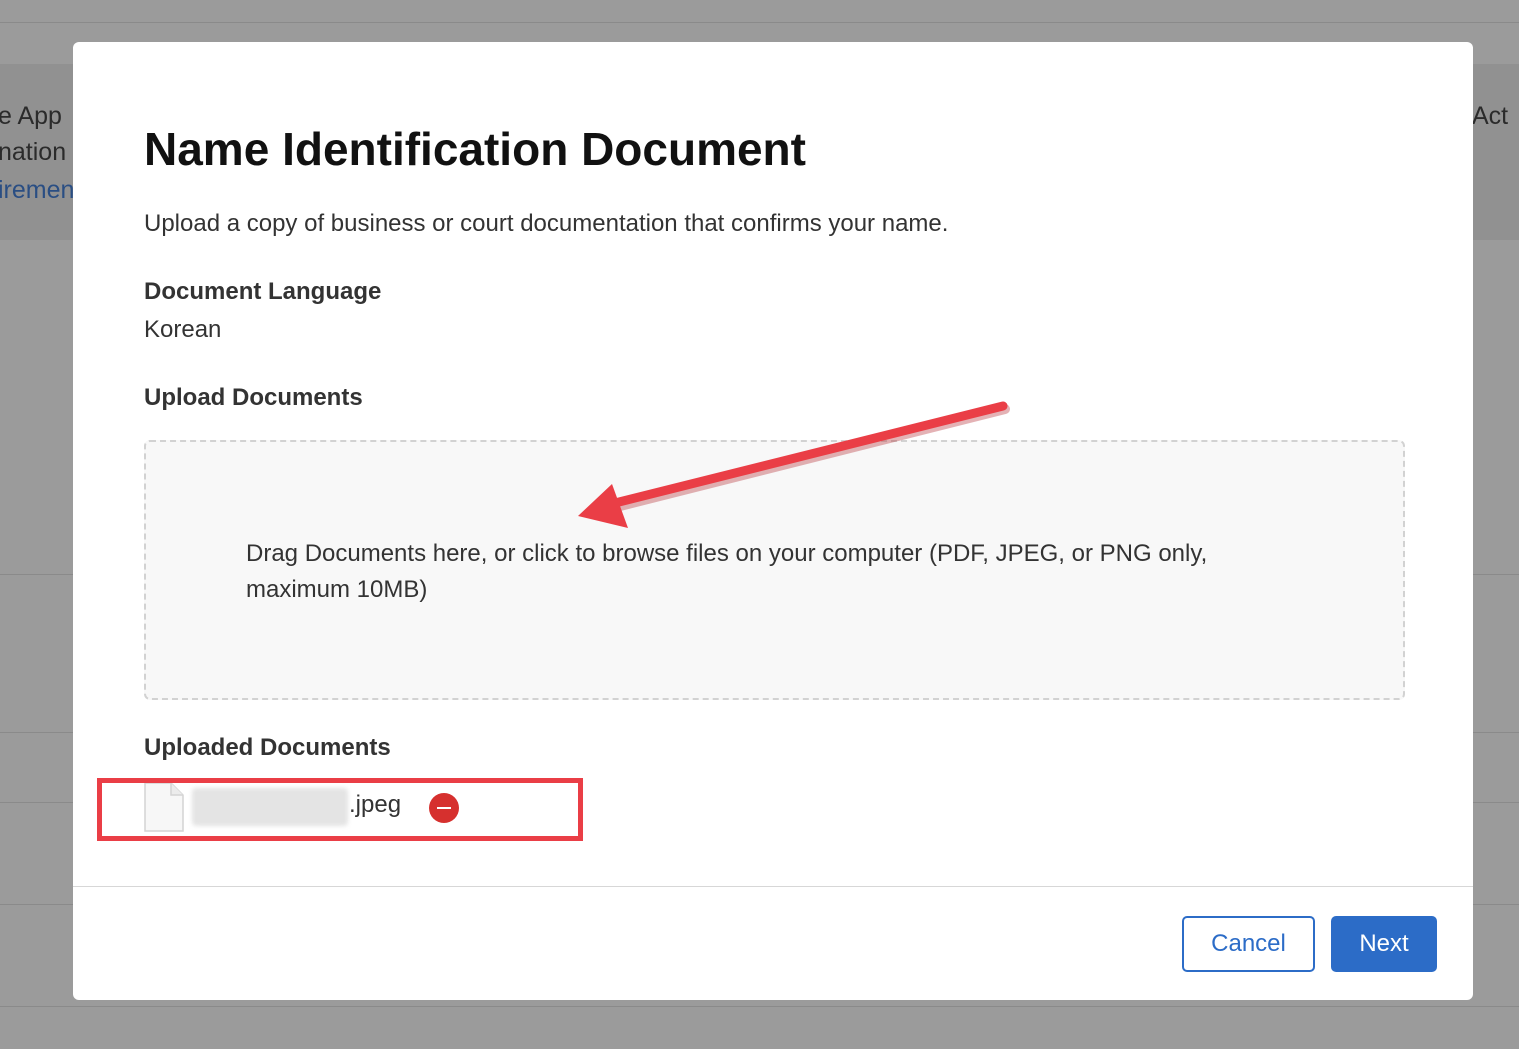 The width and height of the screenshot is (1519, 1049). What do you see at coordinates (475, 149) in the screenshot?
I see `modal-title: Name Identification Document` at bounding box center [475, 149].